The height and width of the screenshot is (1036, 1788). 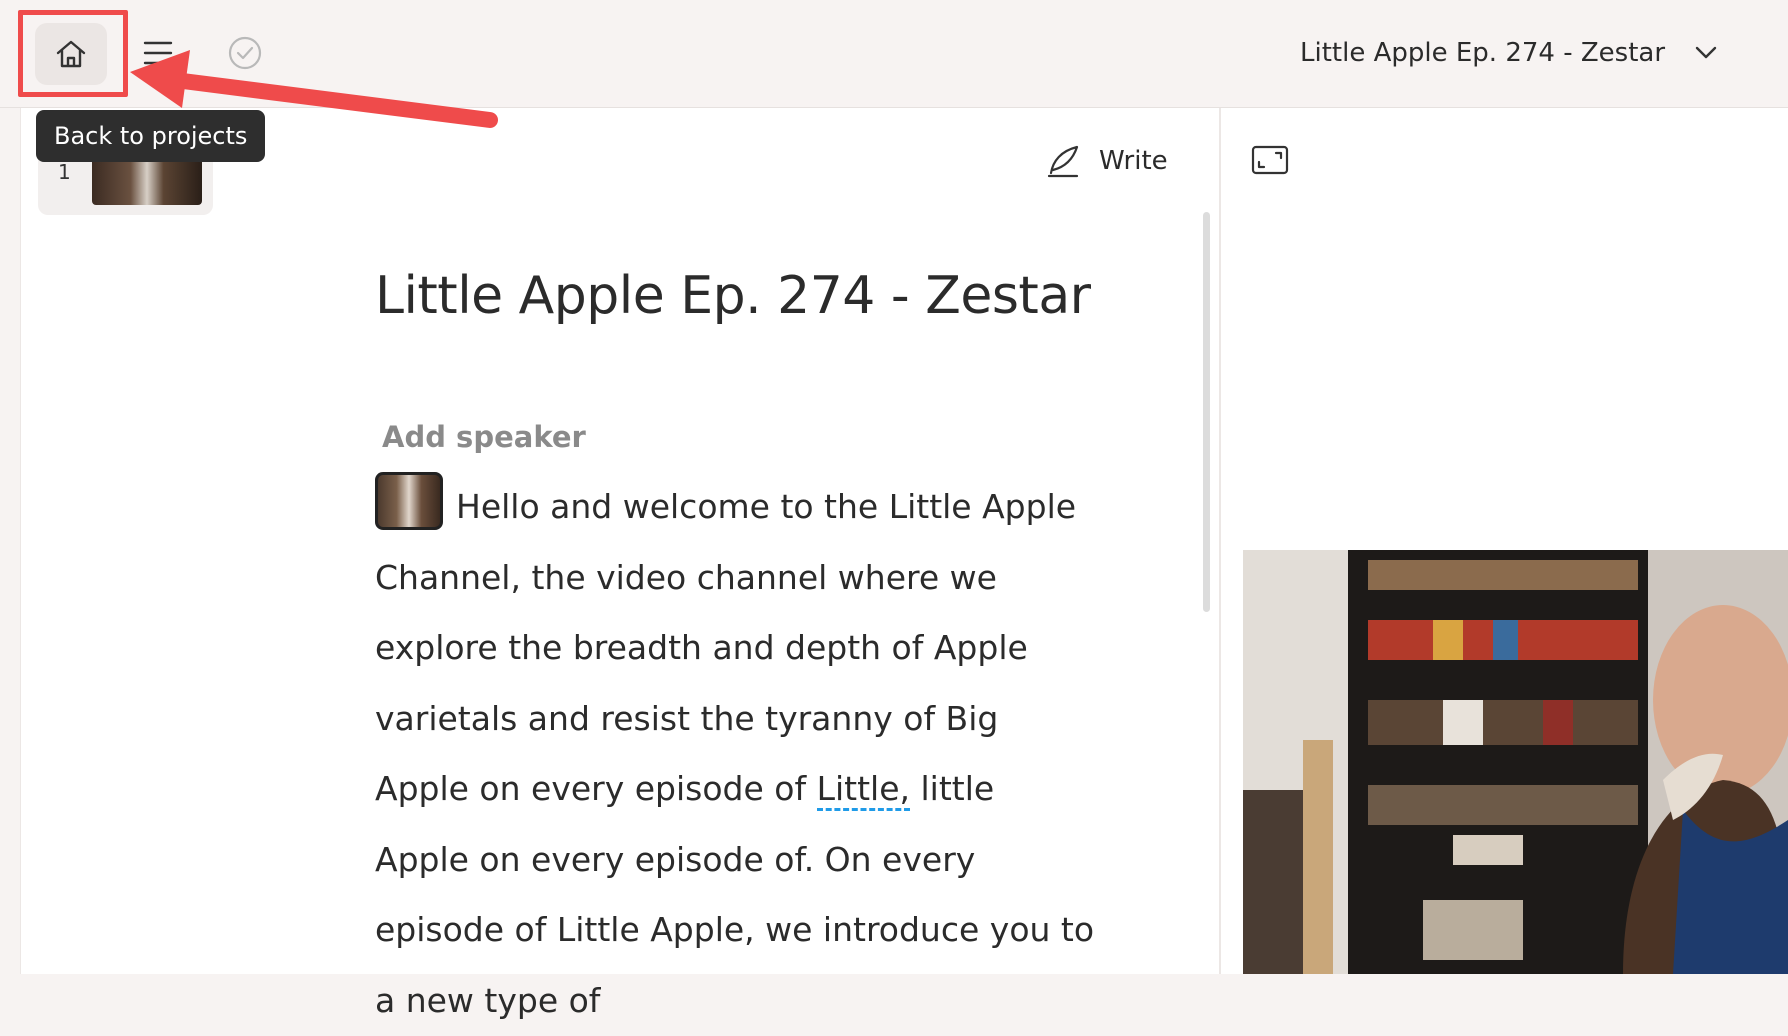 What do you see at coordinates (894, 54) in the screenshot?
I see `top-bar: Little Apple Ep. 274 - Zestar` at bounding box center [894, 54].